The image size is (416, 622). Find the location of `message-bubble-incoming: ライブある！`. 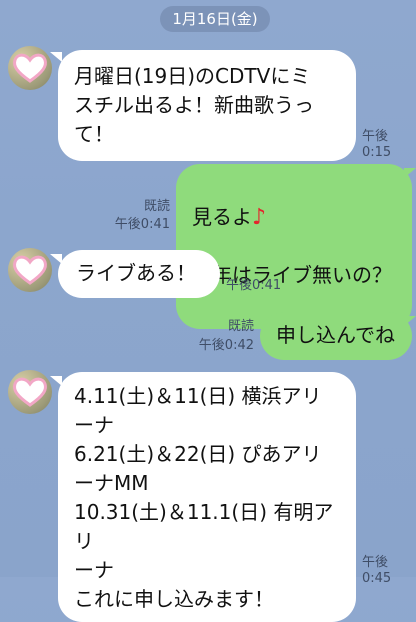

message-bubble-incoming: ライブある！ is located at coordinates (139, 274).